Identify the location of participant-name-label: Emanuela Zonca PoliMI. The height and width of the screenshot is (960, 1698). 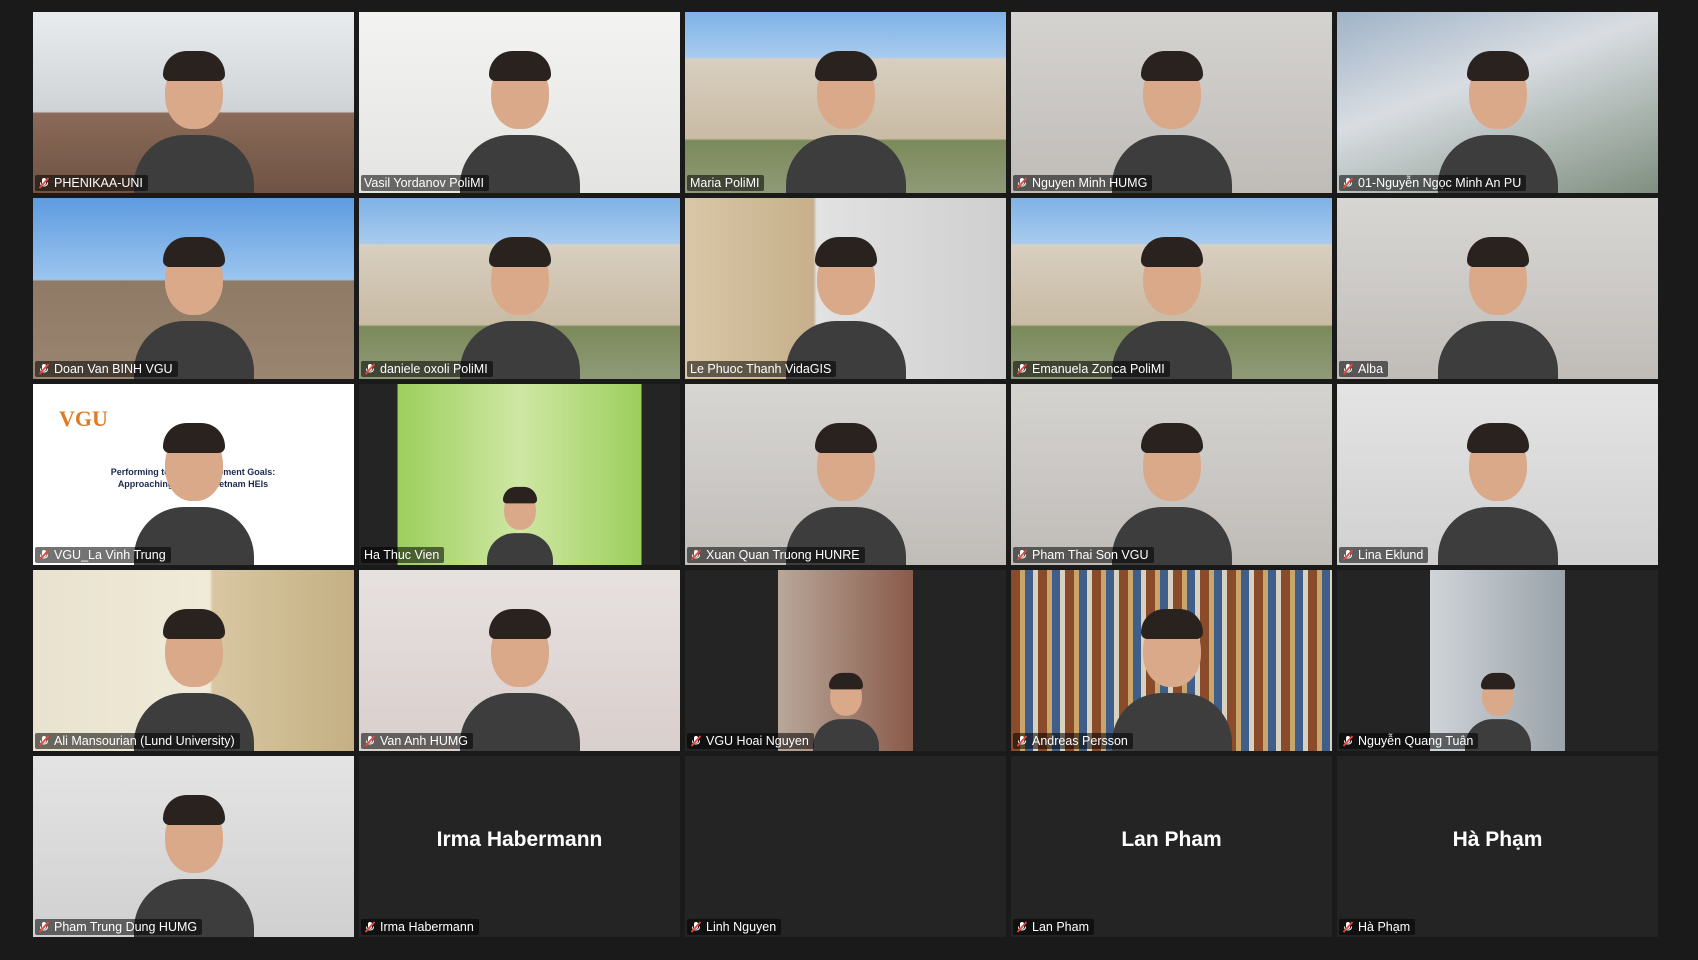
(1091, 369).